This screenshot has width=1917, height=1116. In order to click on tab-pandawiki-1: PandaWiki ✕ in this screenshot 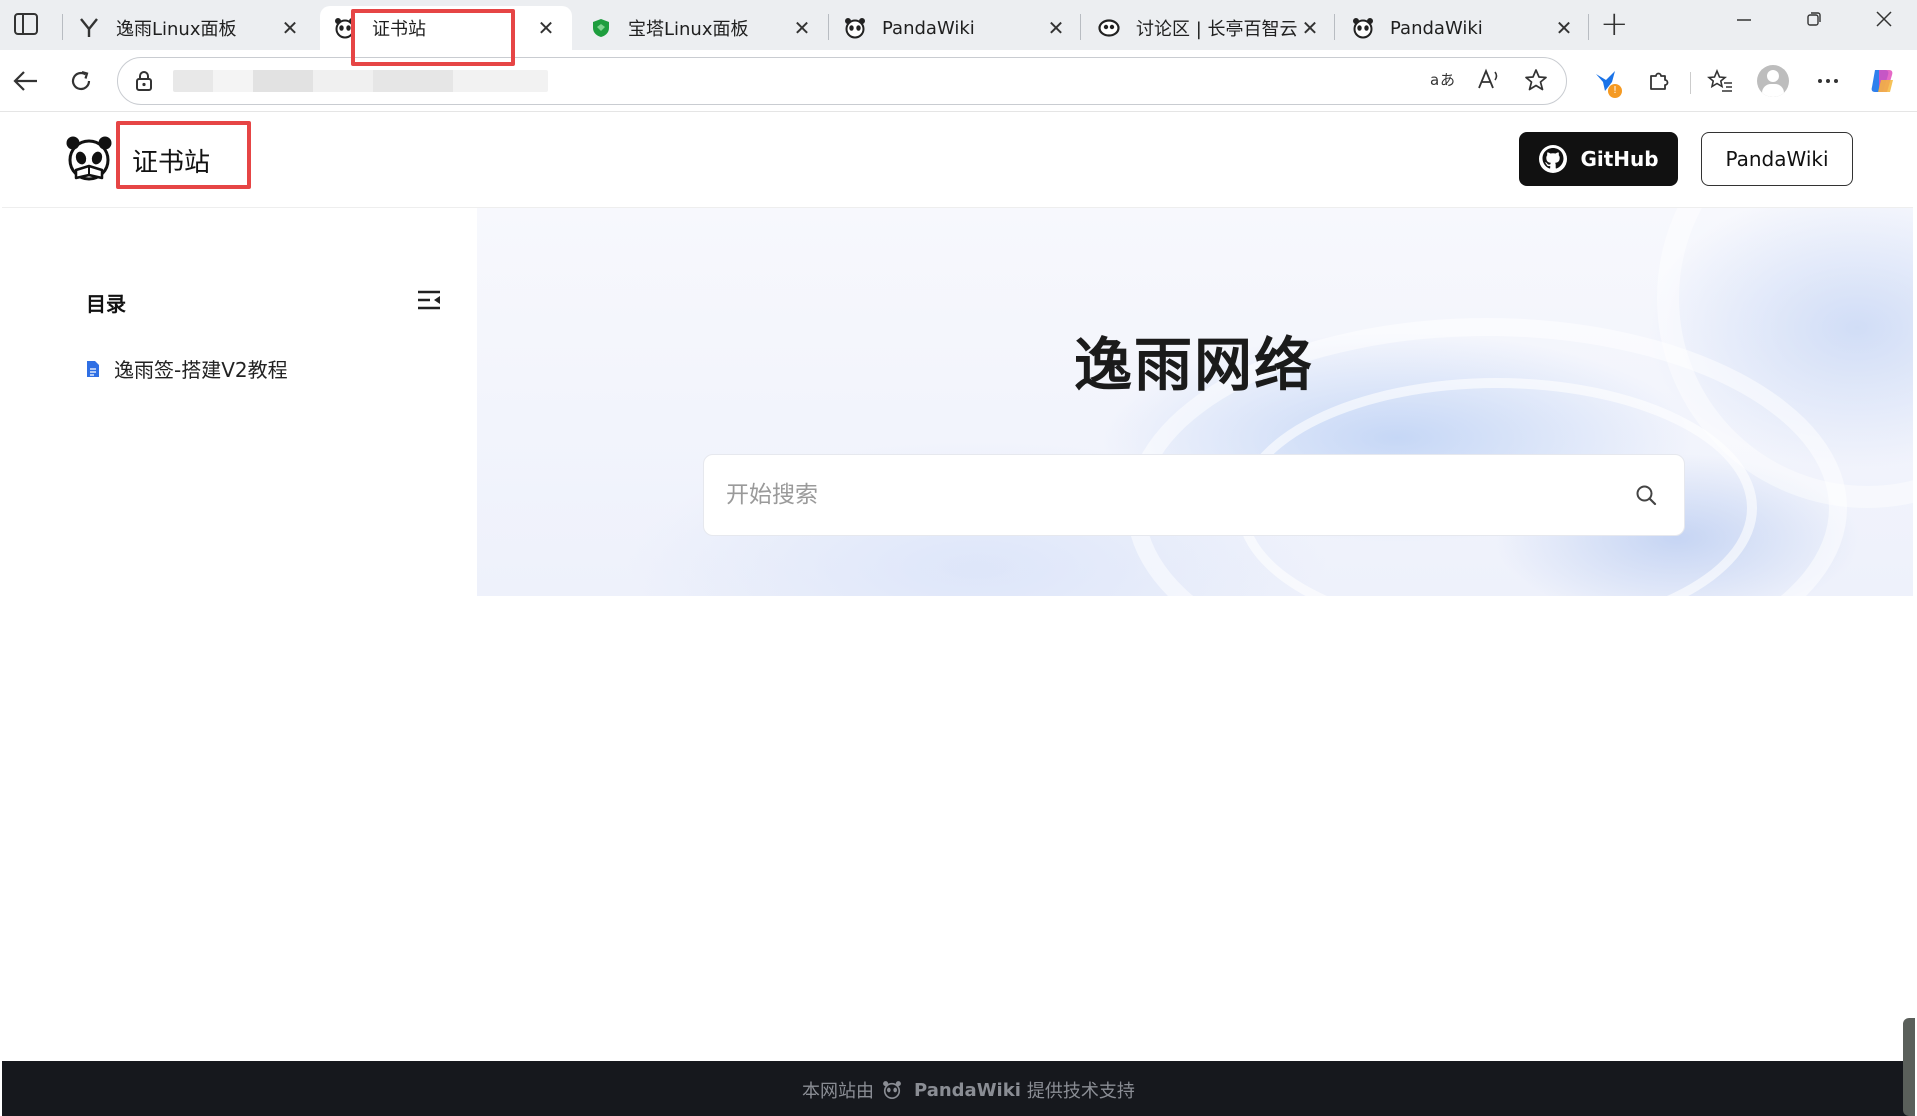, I will do `click(956, 28)`.